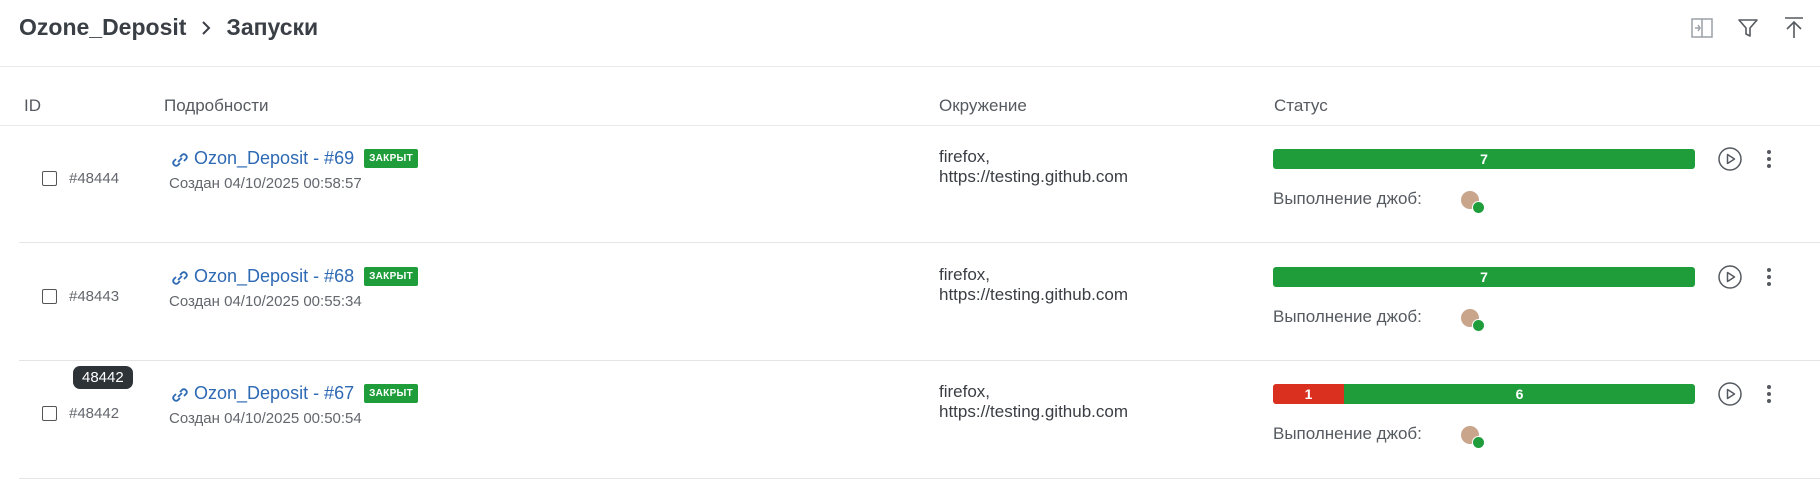 This screenshot has width=1820, height=479. What do you see at coordinates (1308, 394) in the screenshot?
I see `bar-segment-failed: 1` at bounding box center [1308, 394].